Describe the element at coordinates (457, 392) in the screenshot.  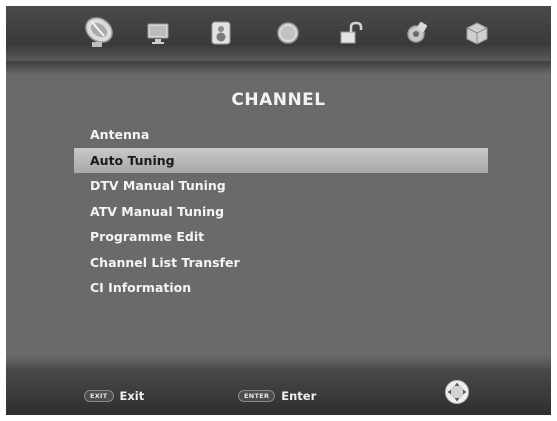
I see `direction-pad-icon` at that location.